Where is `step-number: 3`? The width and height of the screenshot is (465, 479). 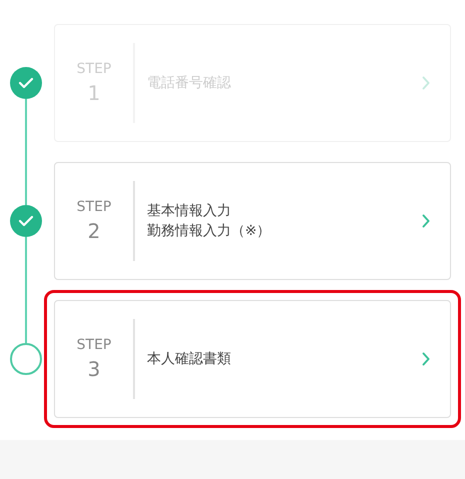
step-number: 3 is located at coordinates (94, 369).